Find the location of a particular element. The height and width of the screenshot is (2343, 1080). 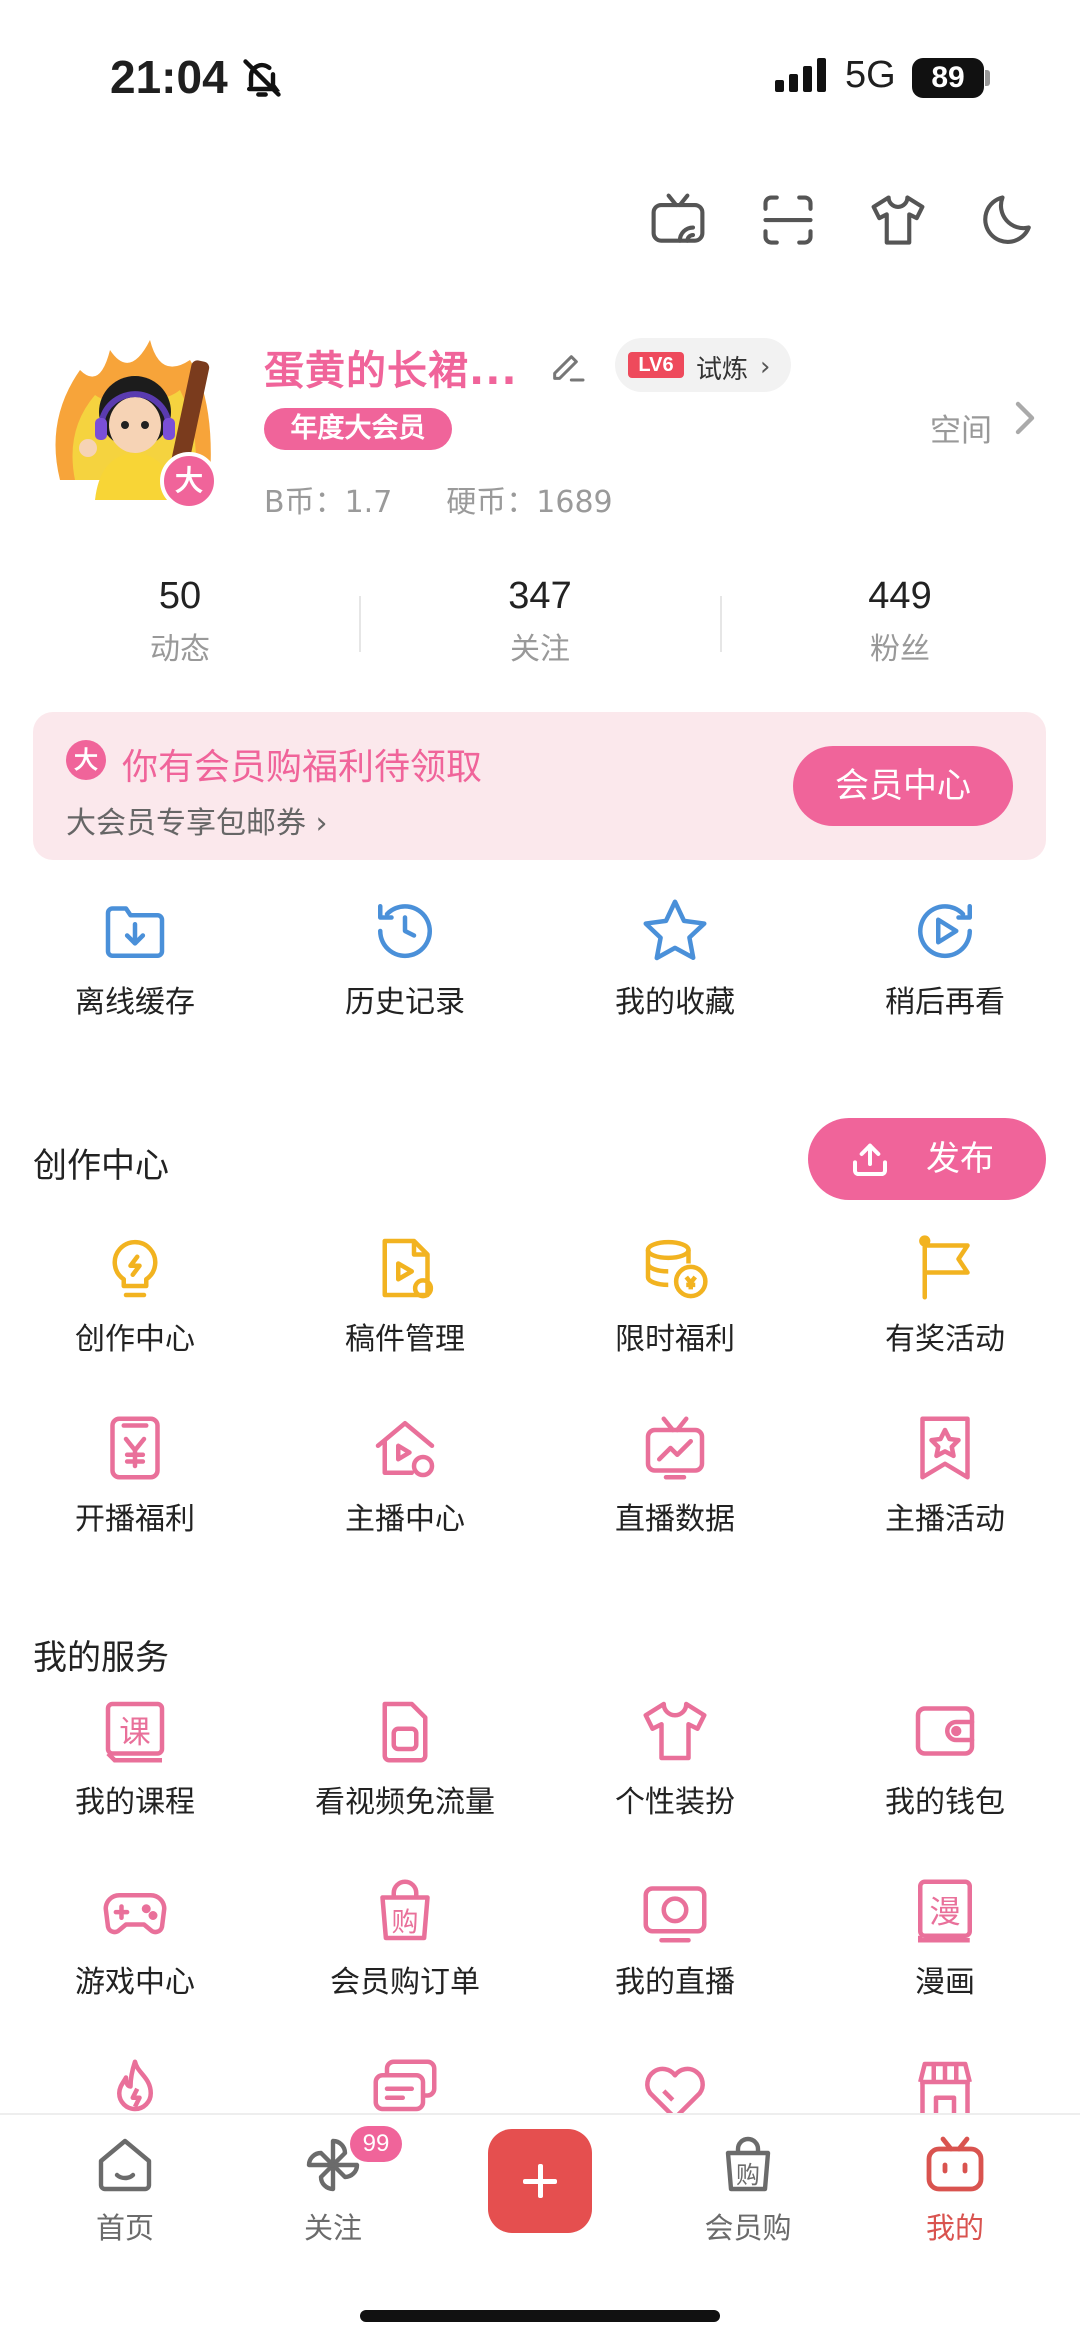

streaming-welfare-item: 开播福利 is located at coordinates (135, 1475).